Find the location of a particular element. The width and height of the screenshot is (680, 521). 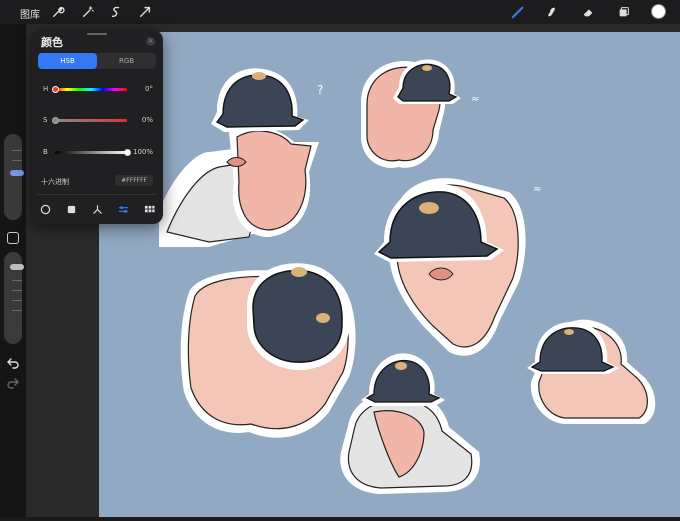

redo-icon is located at coordinates (13, 381).